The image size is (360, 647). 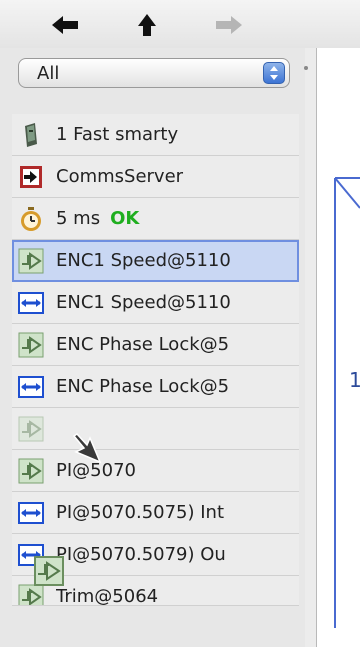 I want to click on toolbar, so click(x=180, y=24).